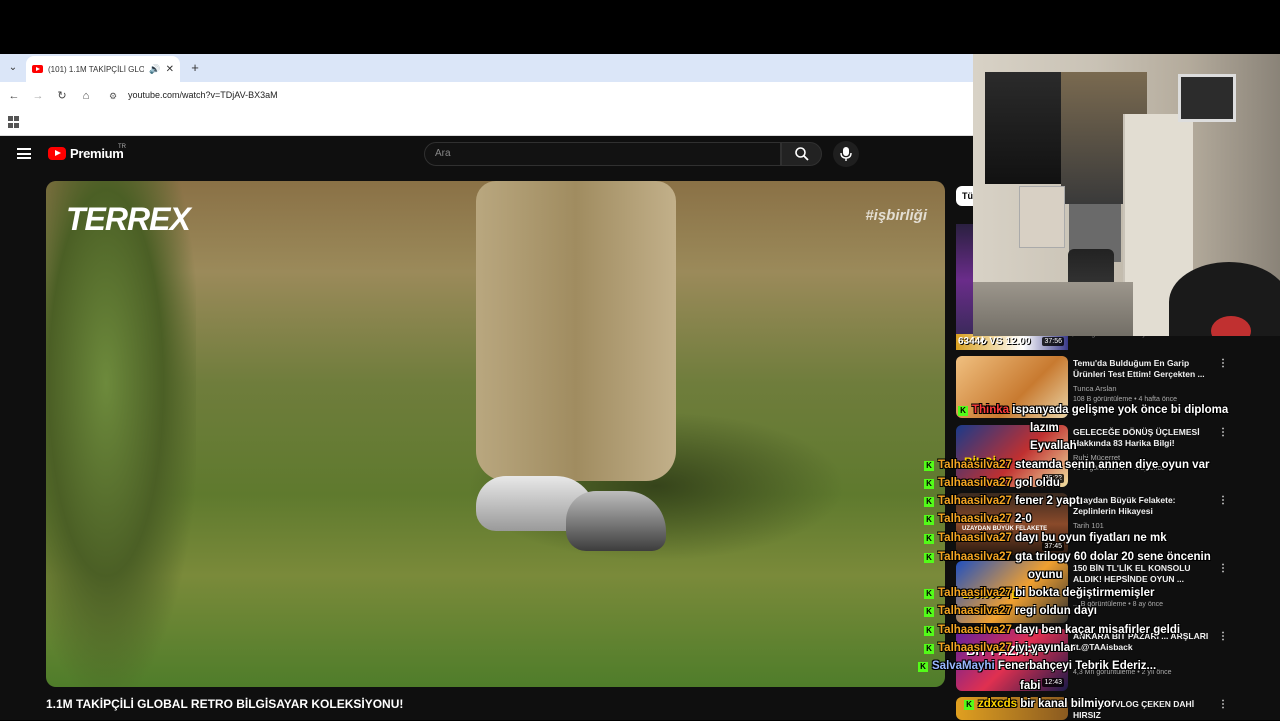 The height and width of the screenshot is (721, 1280). I want to click on recommendation-thumbnails-strip, so click(964, 280).